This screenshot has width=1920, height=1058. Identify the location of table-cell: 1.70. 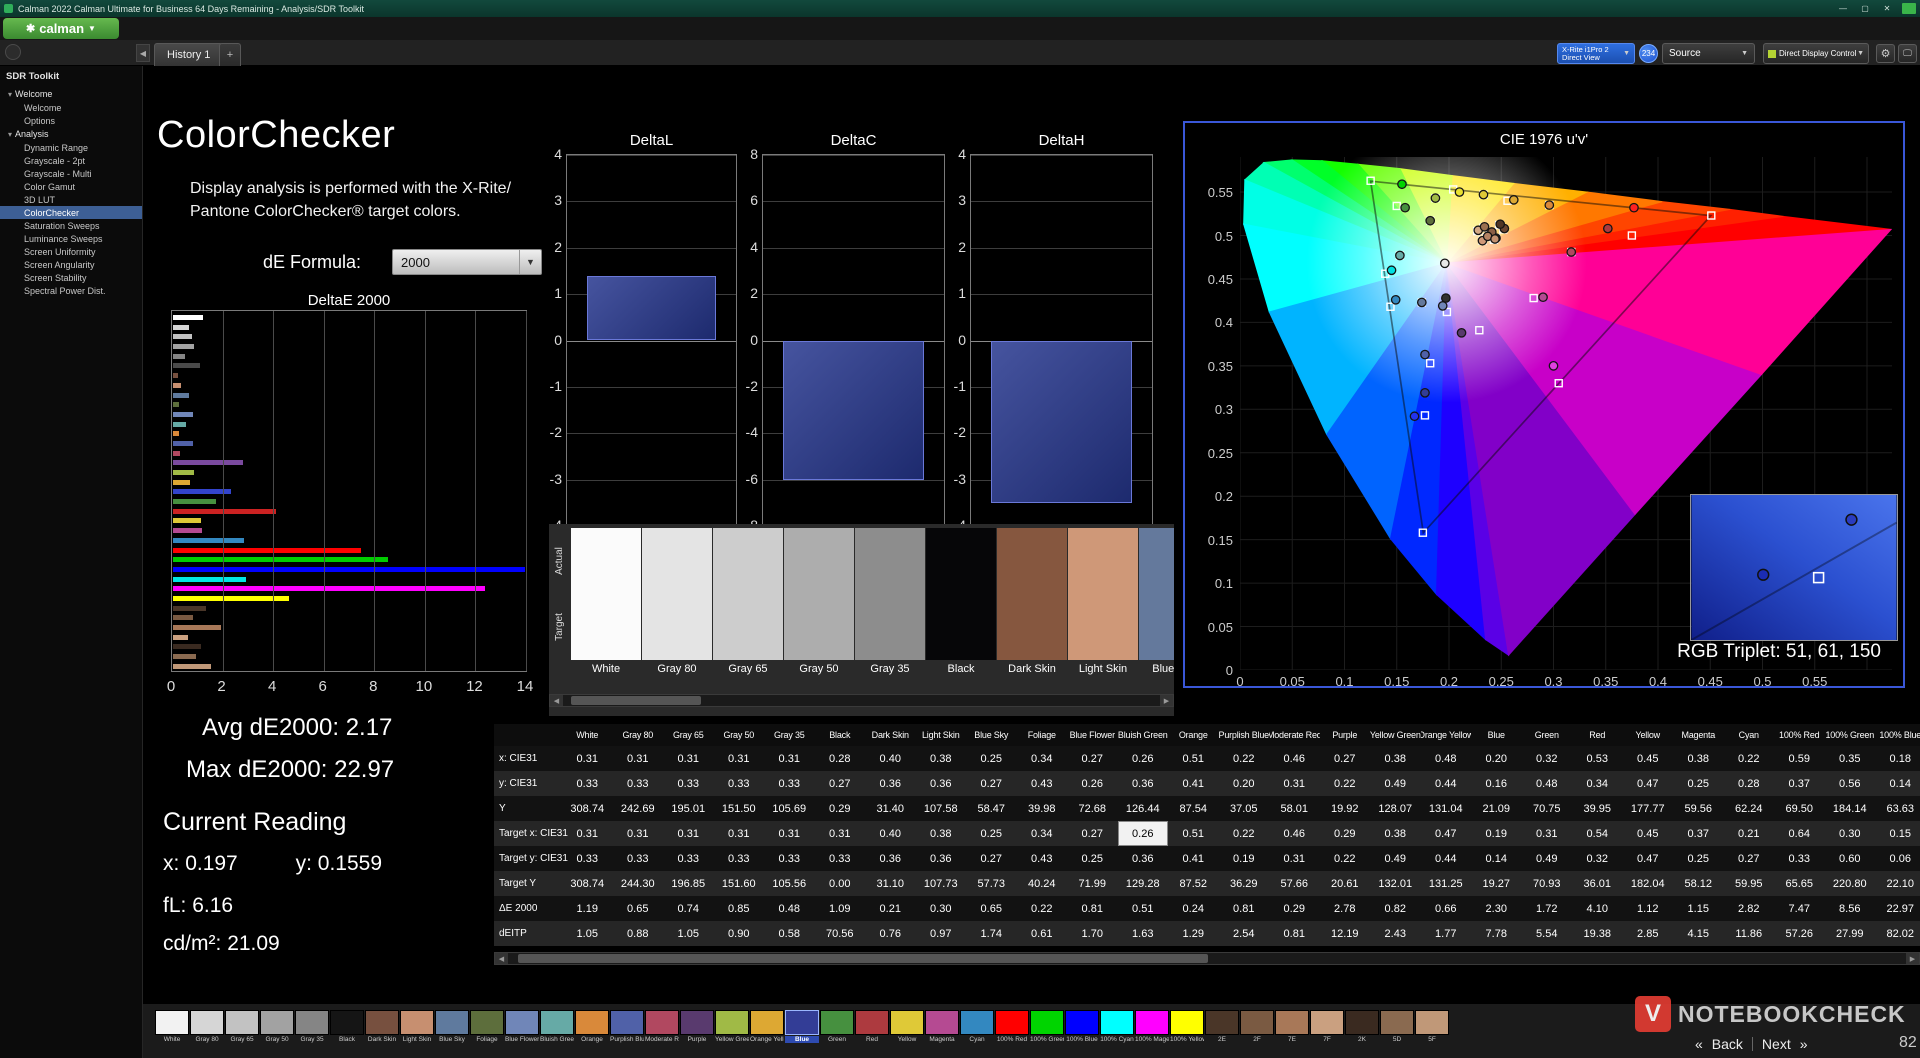
(1092, 933).